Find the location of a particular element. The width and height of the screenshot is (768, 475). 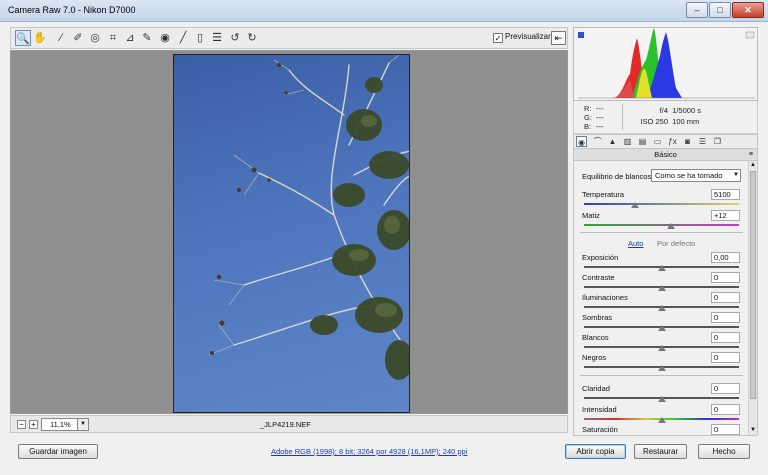

histogram is located at coordinates (665, 64).